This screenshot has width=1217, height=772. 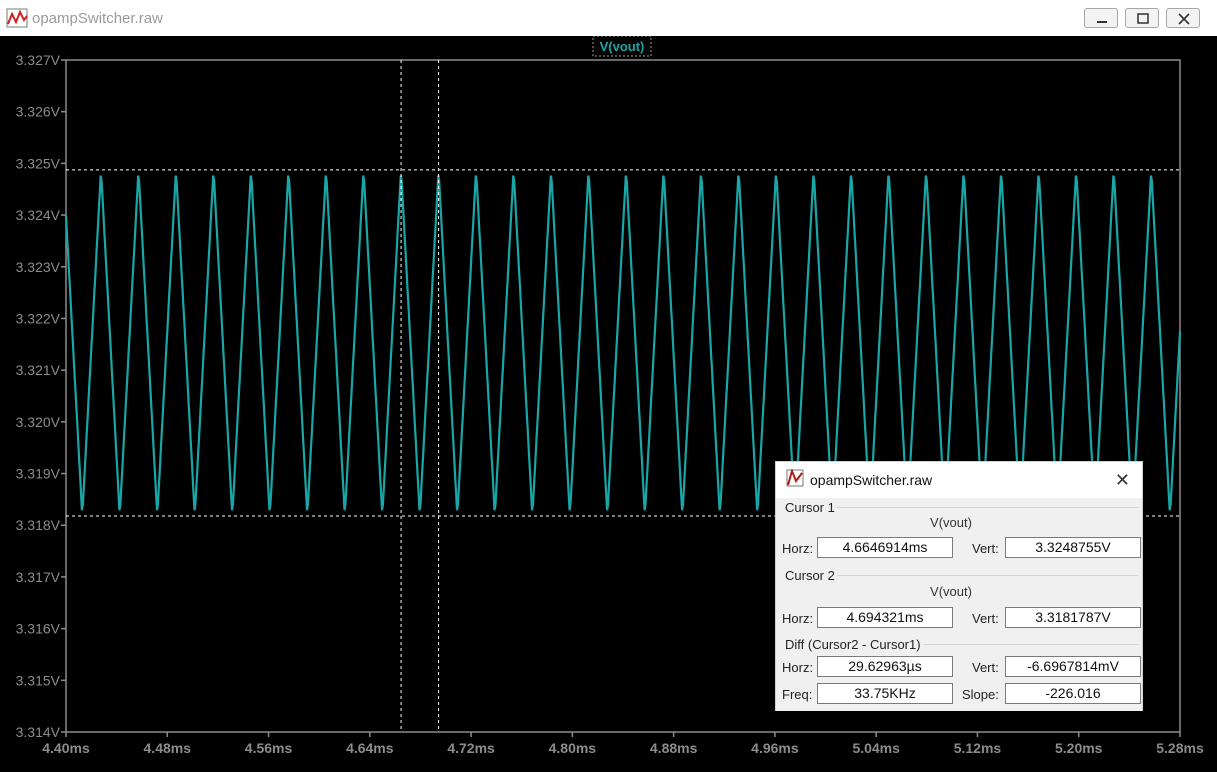 What do you see at coordinates (1073, 693) in the screenshot?
I see `diff-slope-field: -226.016` at bounding box center [1073, 693].